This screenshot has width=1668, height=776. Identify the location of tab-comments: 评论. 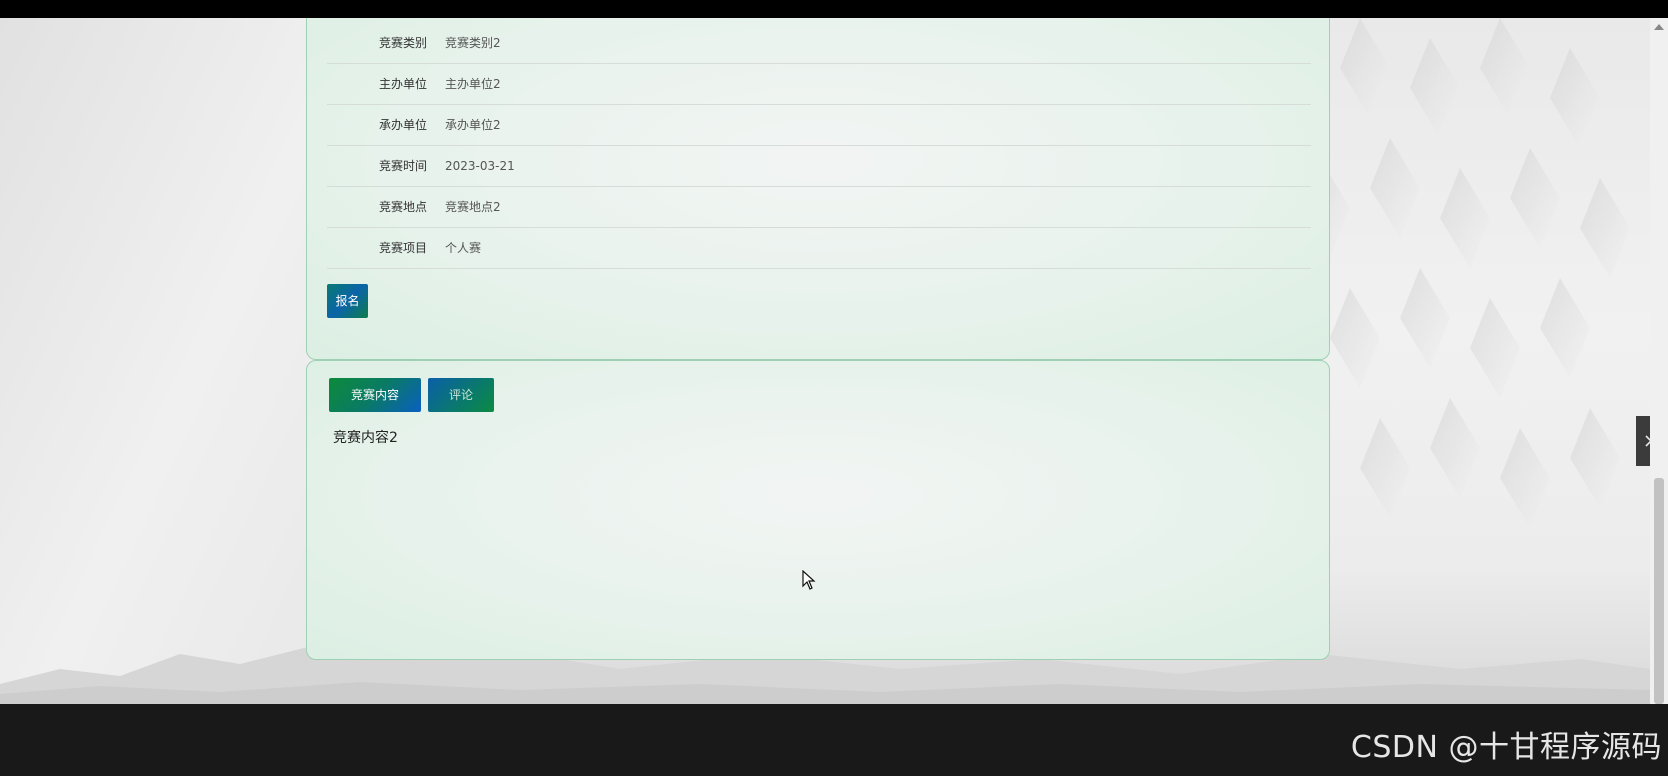
(461, 395).